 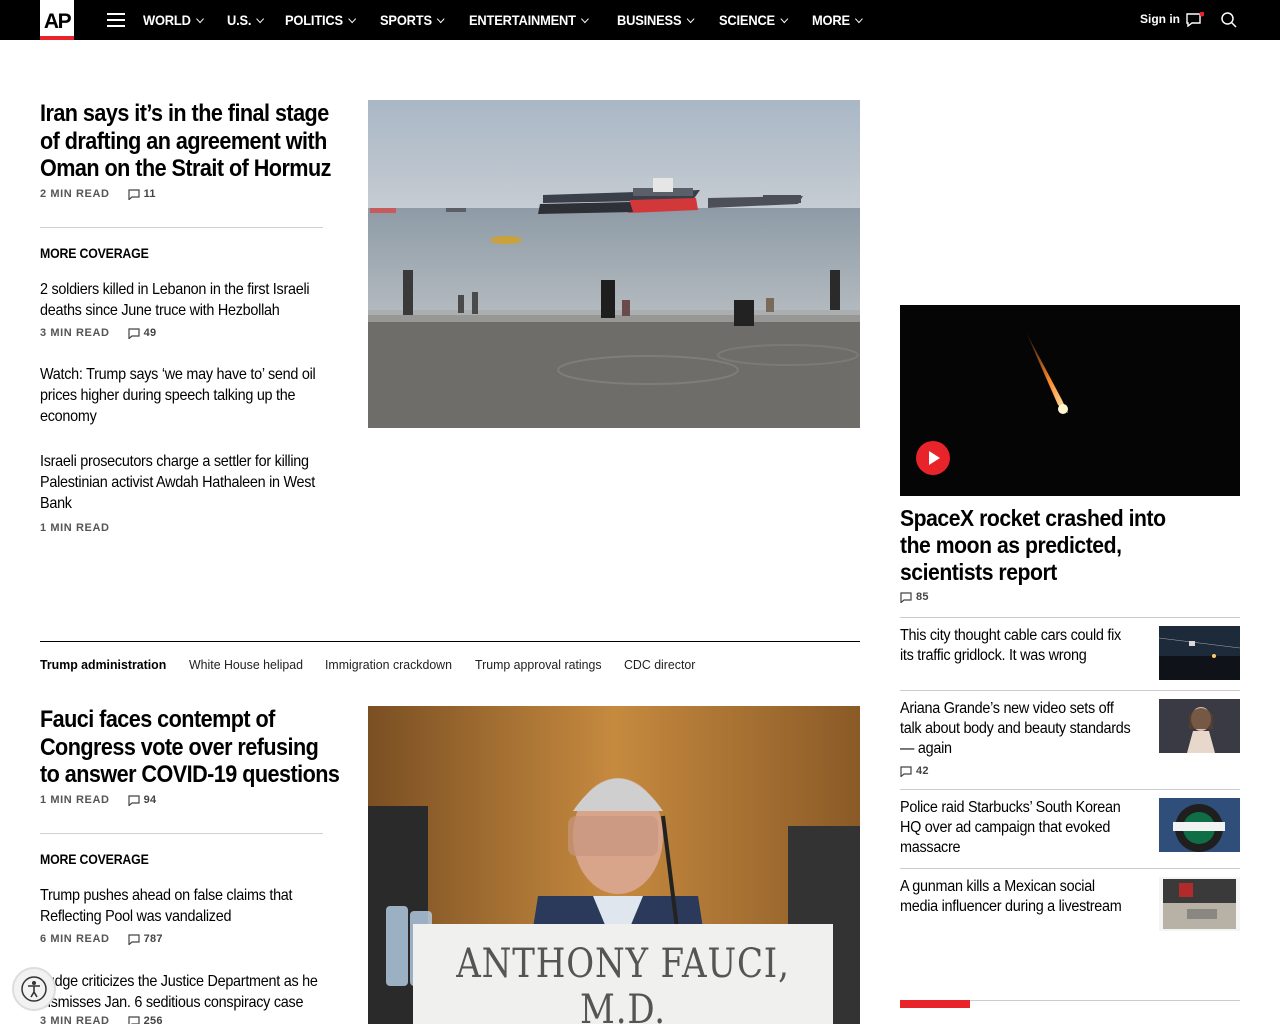 I want to click on topic-link: Trump approval ratings, so click(x=538, y=664).